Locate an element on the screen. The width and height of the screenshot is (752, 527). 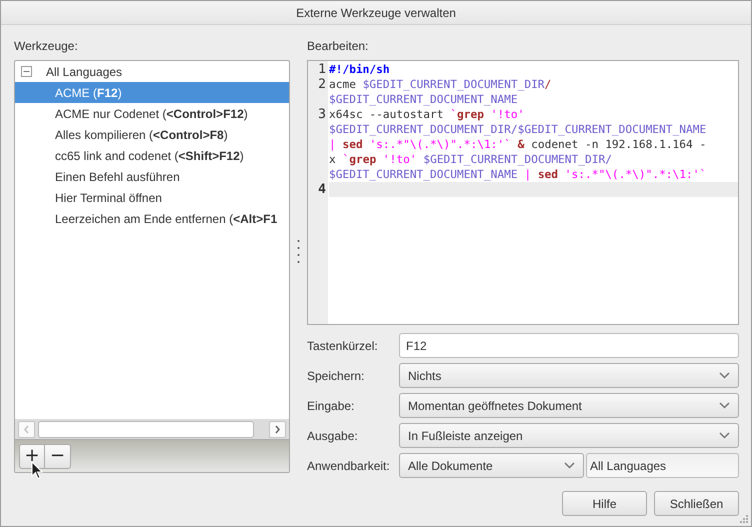
dialog-button: Hilfe is located at coordinates (604, 503).